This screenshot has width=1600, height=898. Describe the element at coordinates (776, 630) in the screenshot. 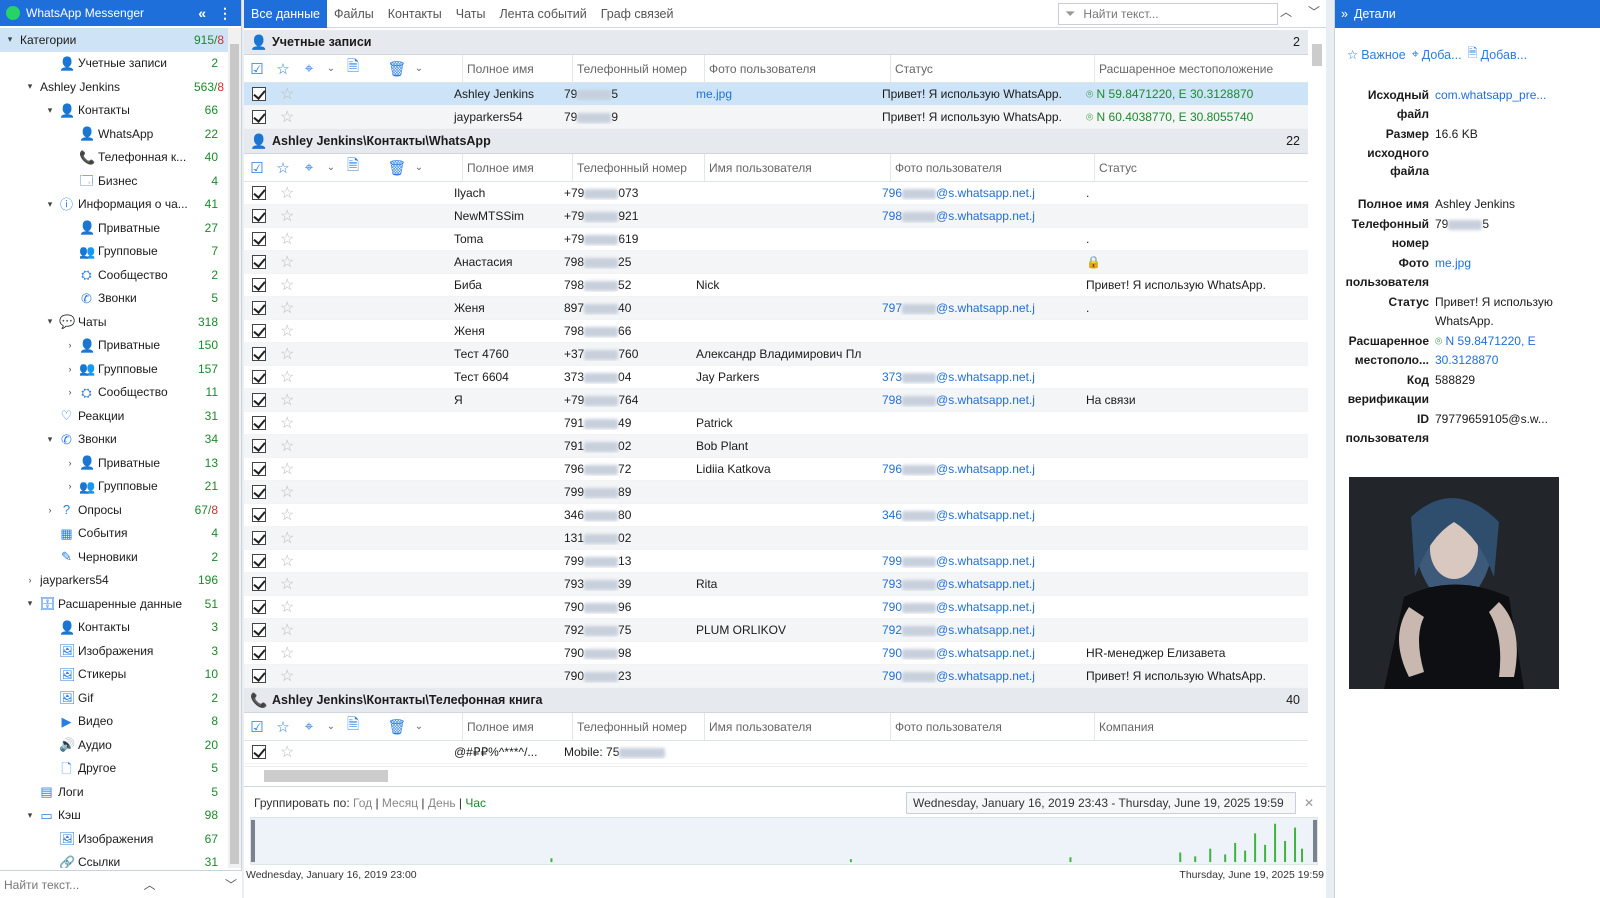

I see `table-row: ☆ 792 75 PLUM ORLIKOV 792 @s.whatsapp.net.j` at that location.